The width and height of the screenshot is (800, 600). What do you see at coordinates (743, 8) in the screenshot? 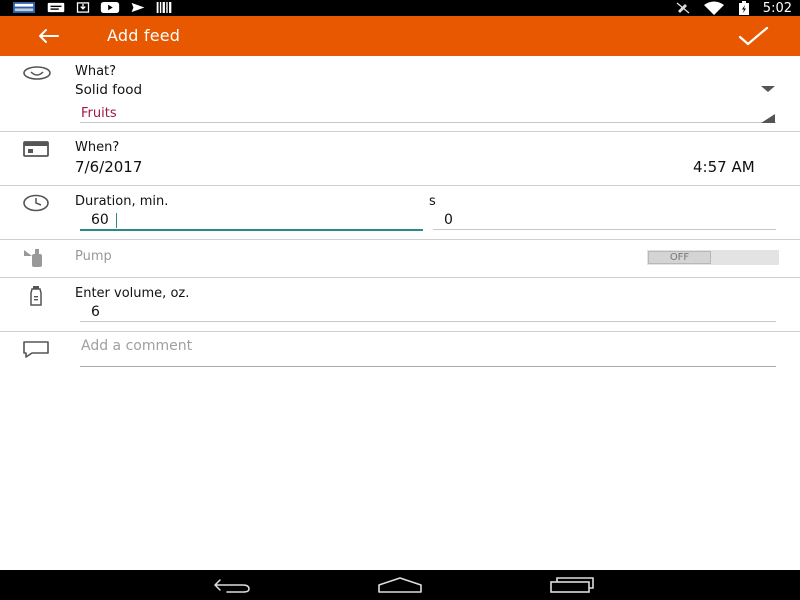
I see `battery-charging-icon` at bounding box center [743, 8].